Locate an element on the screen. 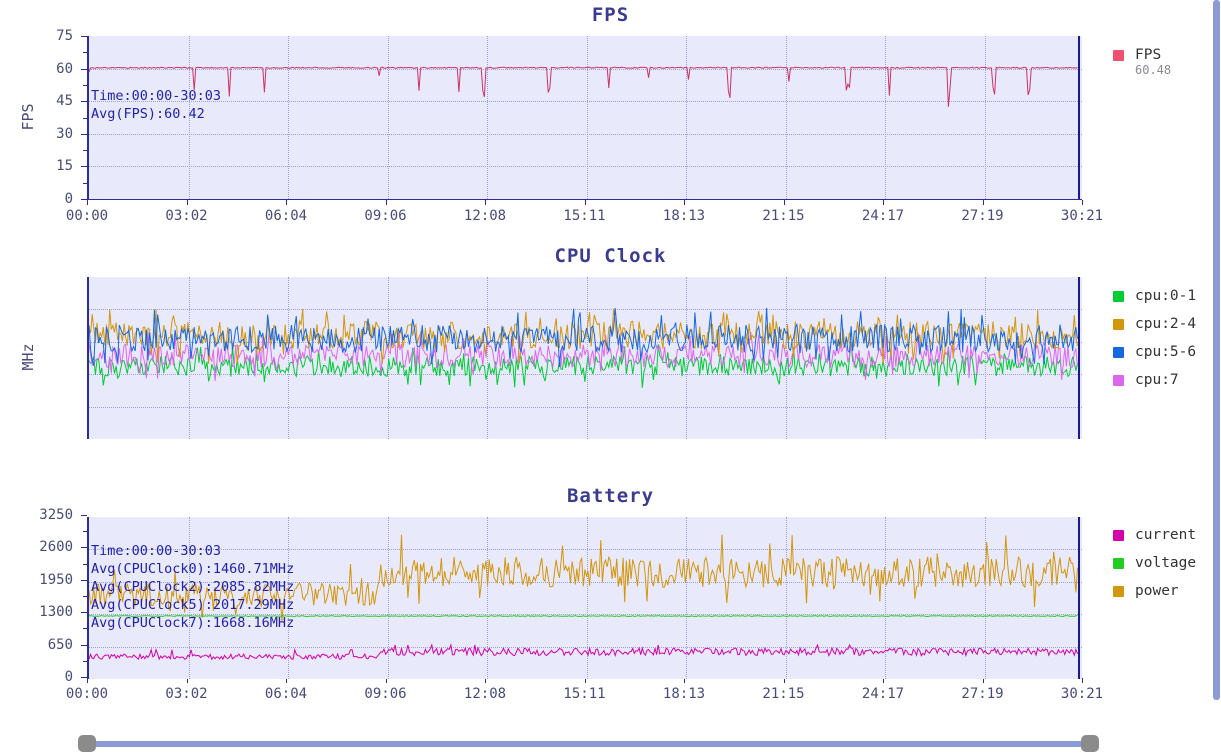 The width and height of the screenshot is (1221, 755). legend-item: cpu:0-1 is located at coordinates (1154, 296).